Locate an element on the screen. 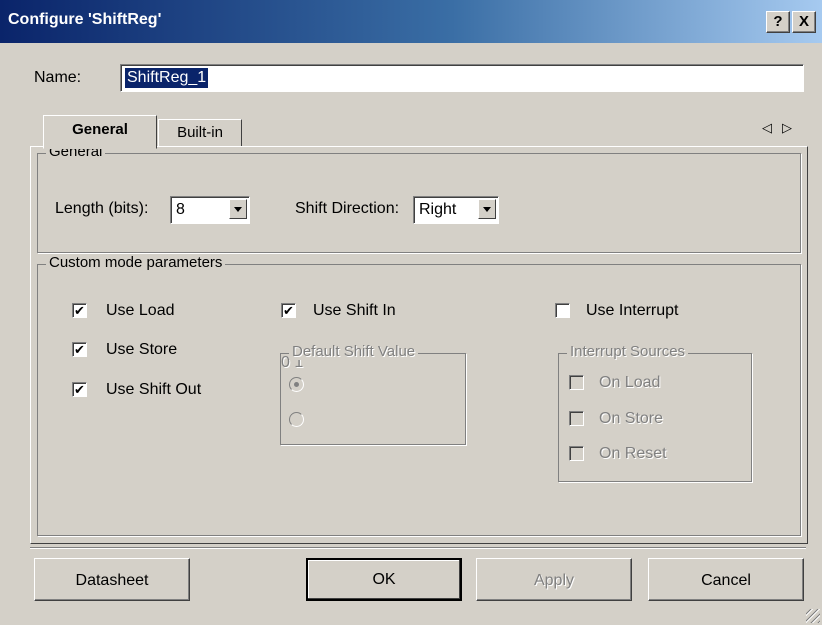 The image size is (822, 625). on-load-label: On Load is located at coordinates (630, 382).